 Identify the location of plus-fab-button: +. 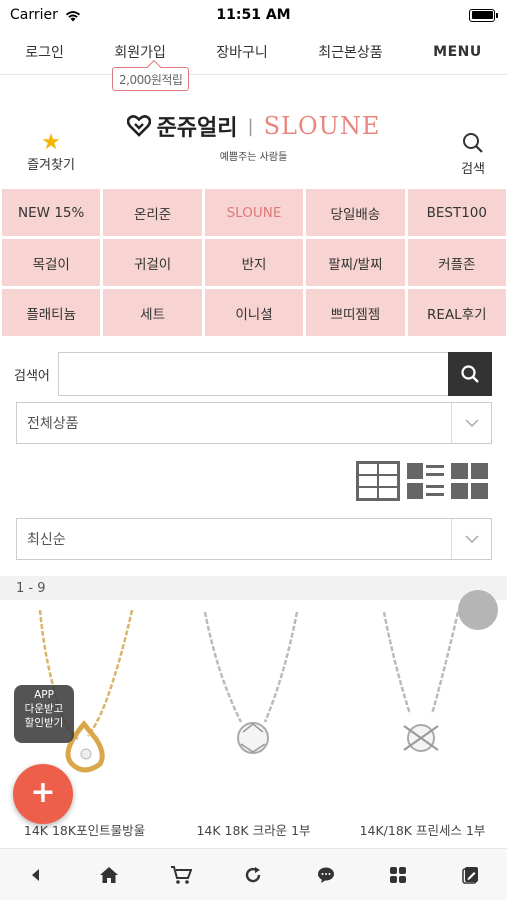
(43, 794).